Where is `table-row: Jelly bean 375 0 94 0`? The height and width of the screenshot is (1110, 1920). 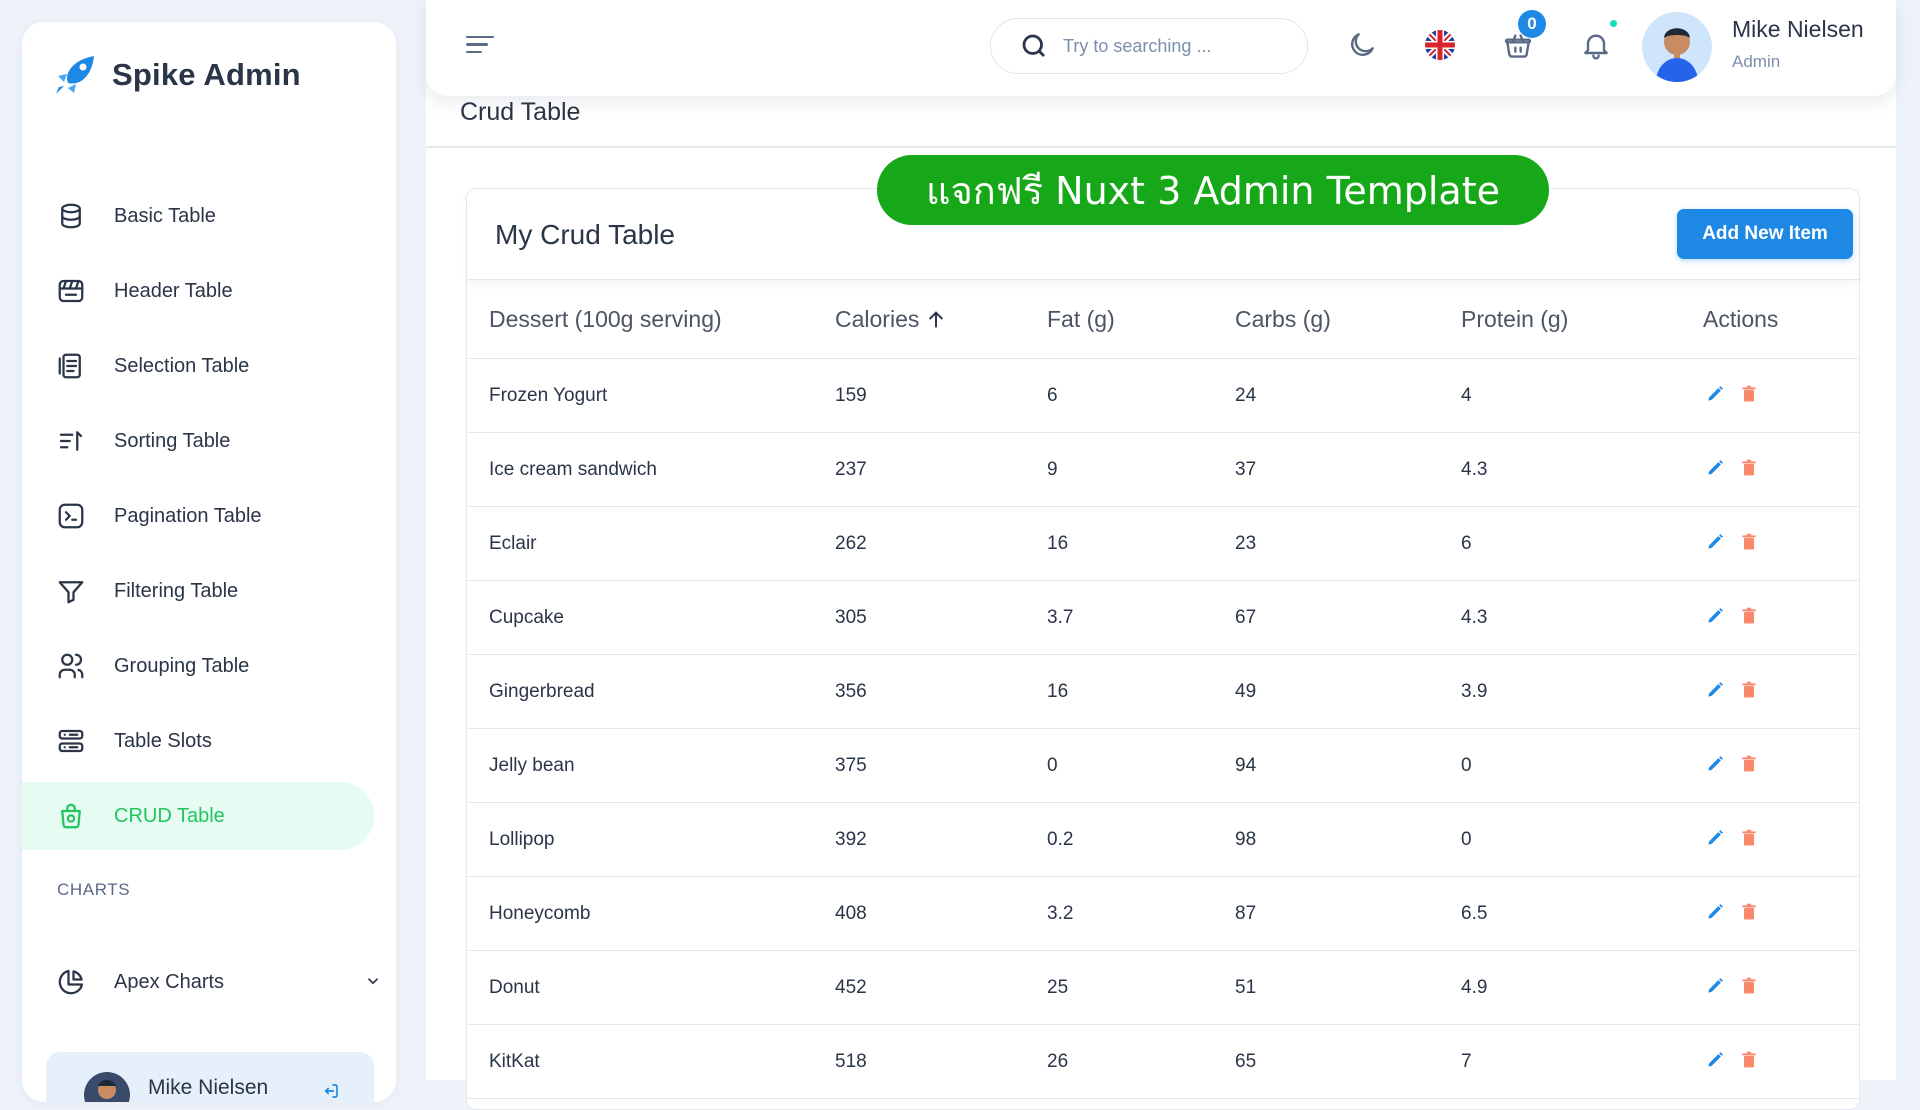
table-row: Jelly bean 375 0 94 0 is located at coordinates (1163, 765).